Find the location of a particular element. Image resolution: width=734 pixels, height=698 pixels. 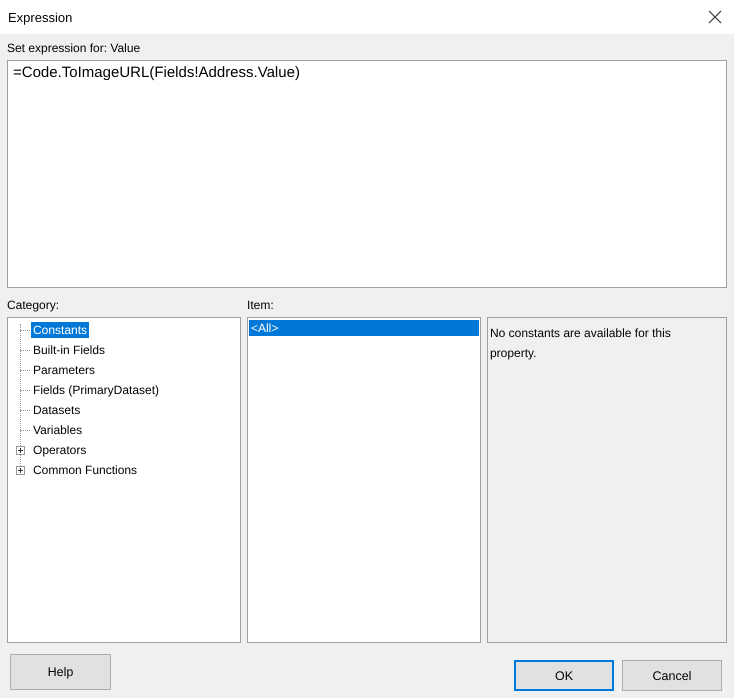

dialog-button: Cancel is located at coordinates (672, 675).